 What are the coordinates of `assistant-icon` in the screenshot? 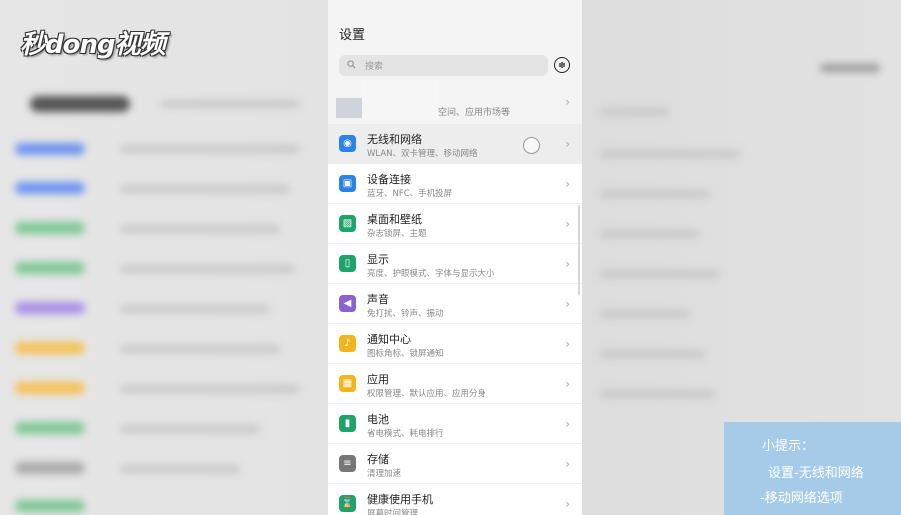 It's located at (562, 65).